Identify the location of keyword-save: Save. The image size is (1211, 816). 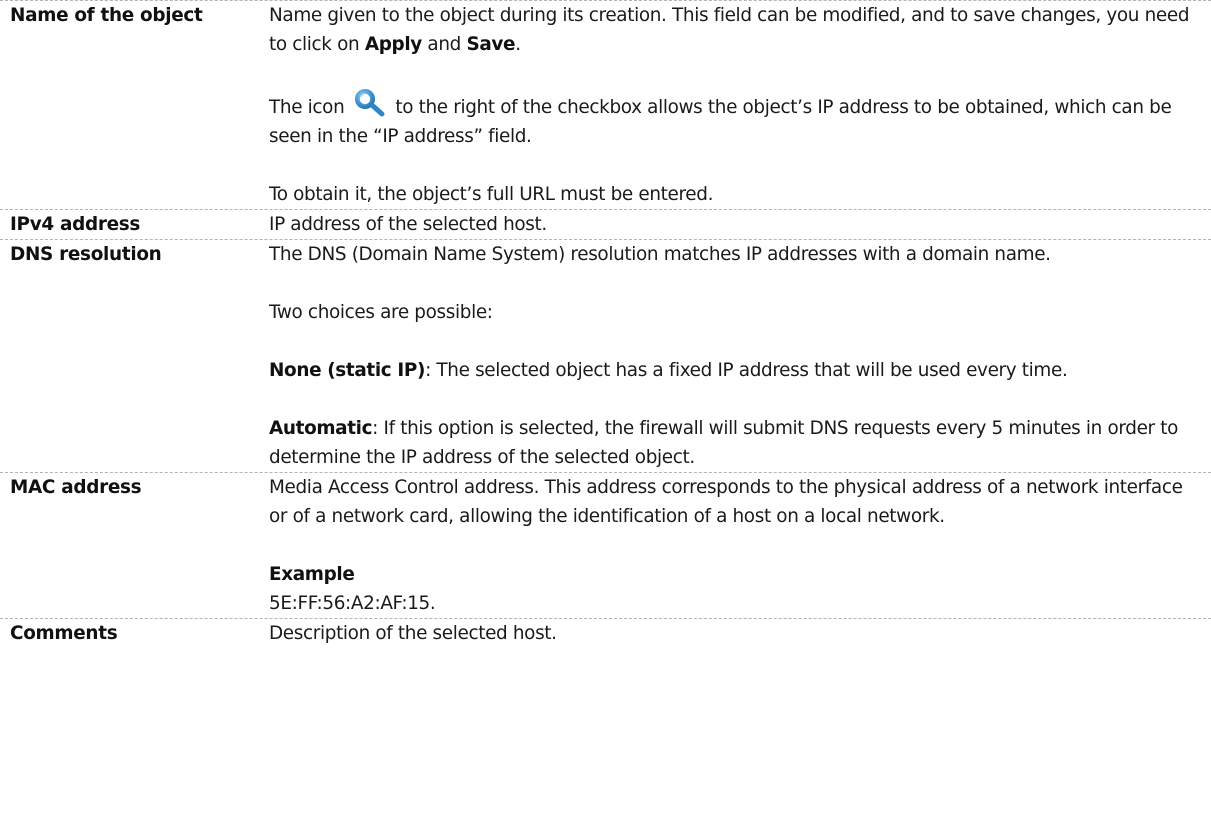
(491, 44).